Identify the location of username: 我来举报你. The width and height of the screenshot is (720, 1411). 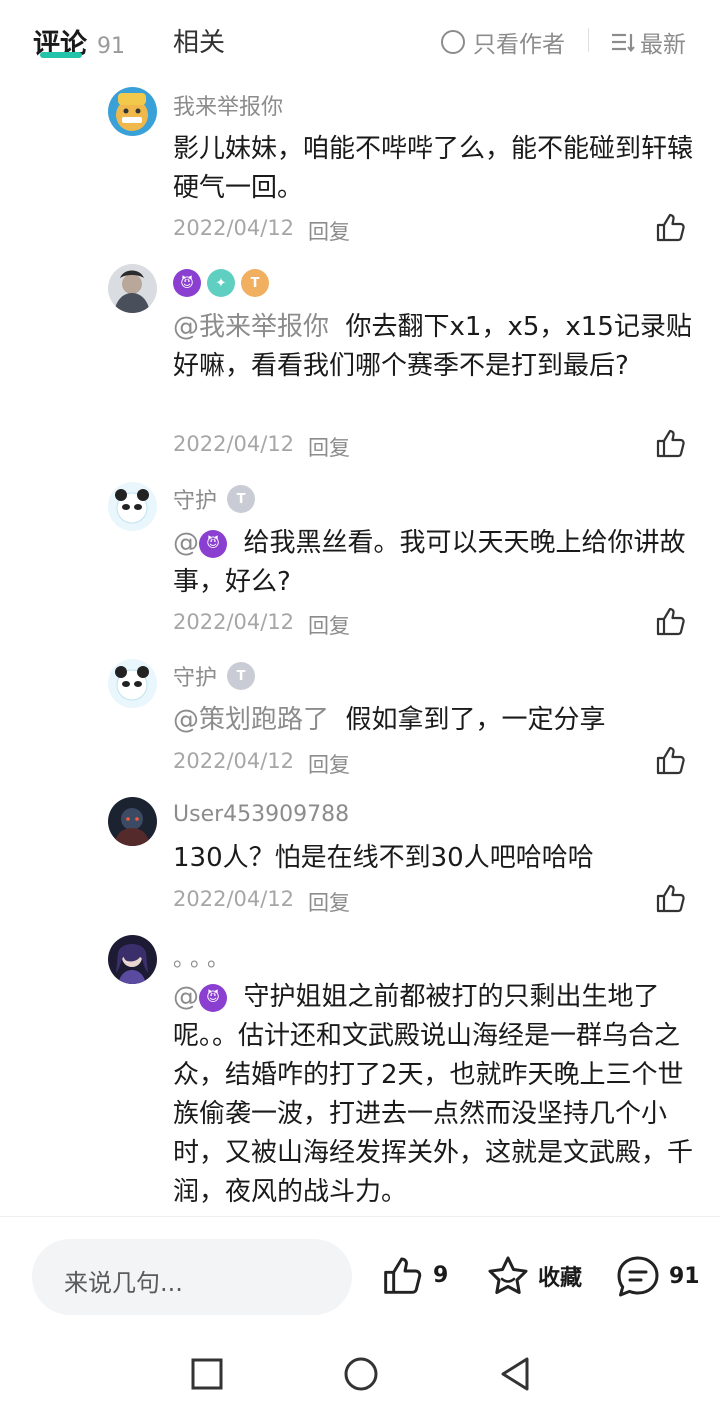
(228, 105).